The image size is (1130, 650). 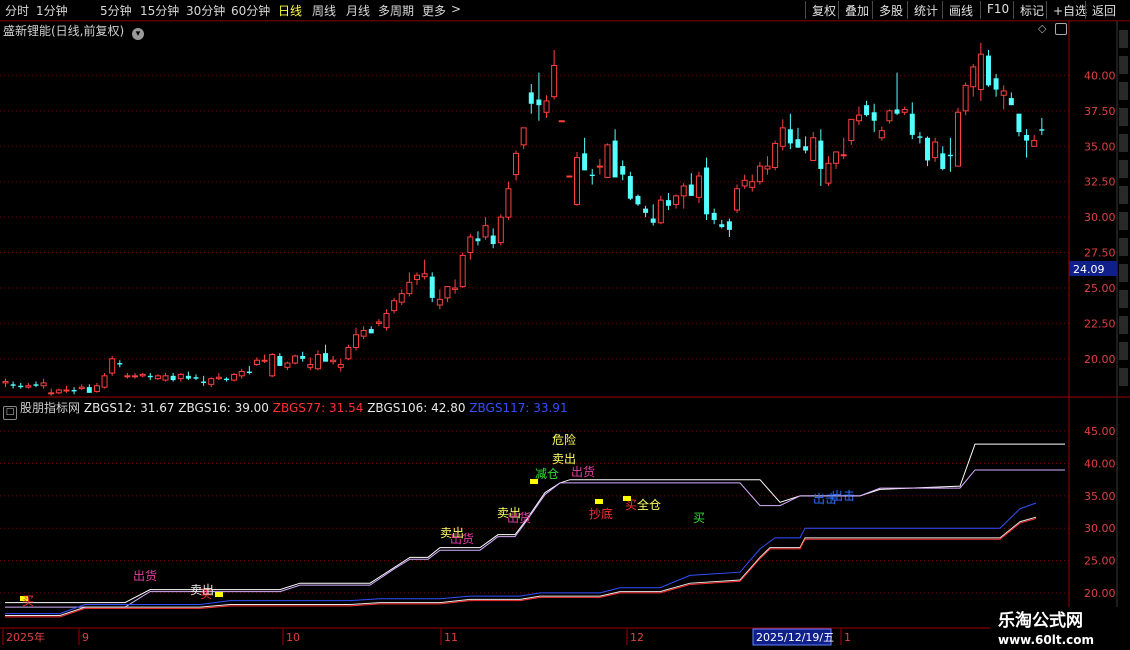 What do you see at coordinates (519, 517) in the screenshot?
I see `annotation-label: 出货` at bounding box center [519, 517].